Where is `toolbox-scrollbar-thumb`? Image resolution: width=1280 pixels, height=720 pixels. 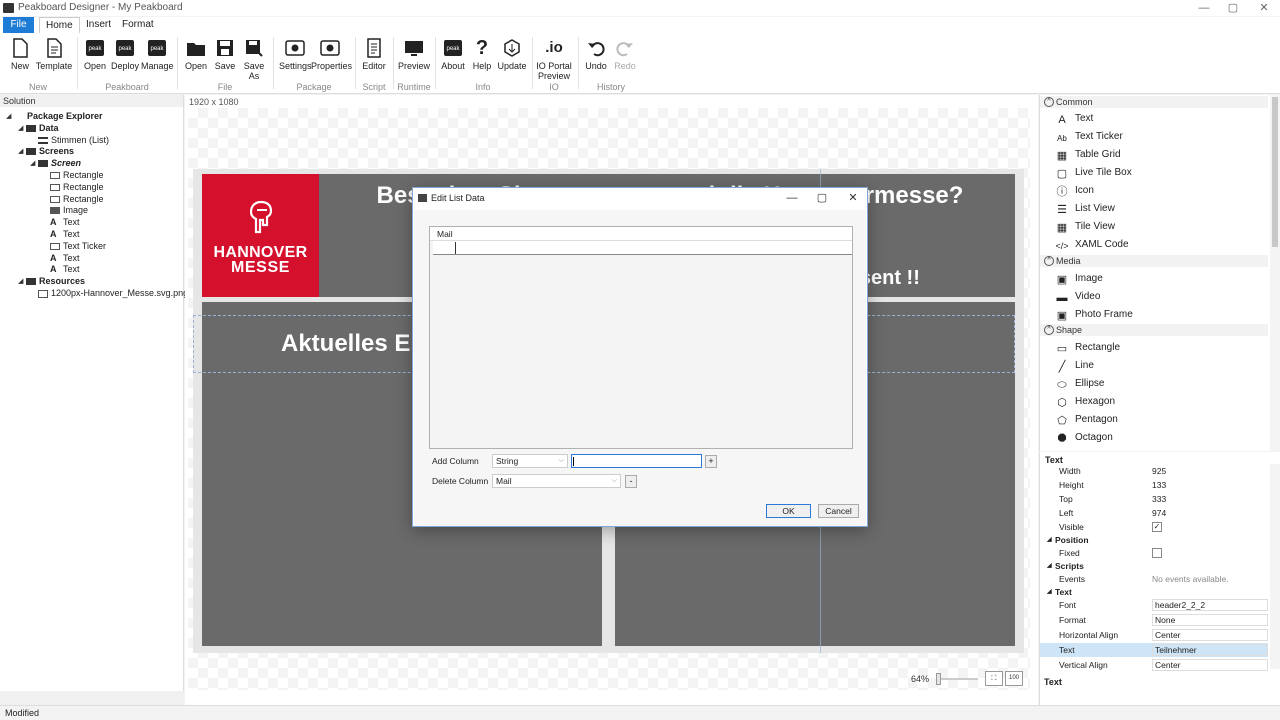 toolbox-scrollbar-thumb is located at coordinates (1275, 172).